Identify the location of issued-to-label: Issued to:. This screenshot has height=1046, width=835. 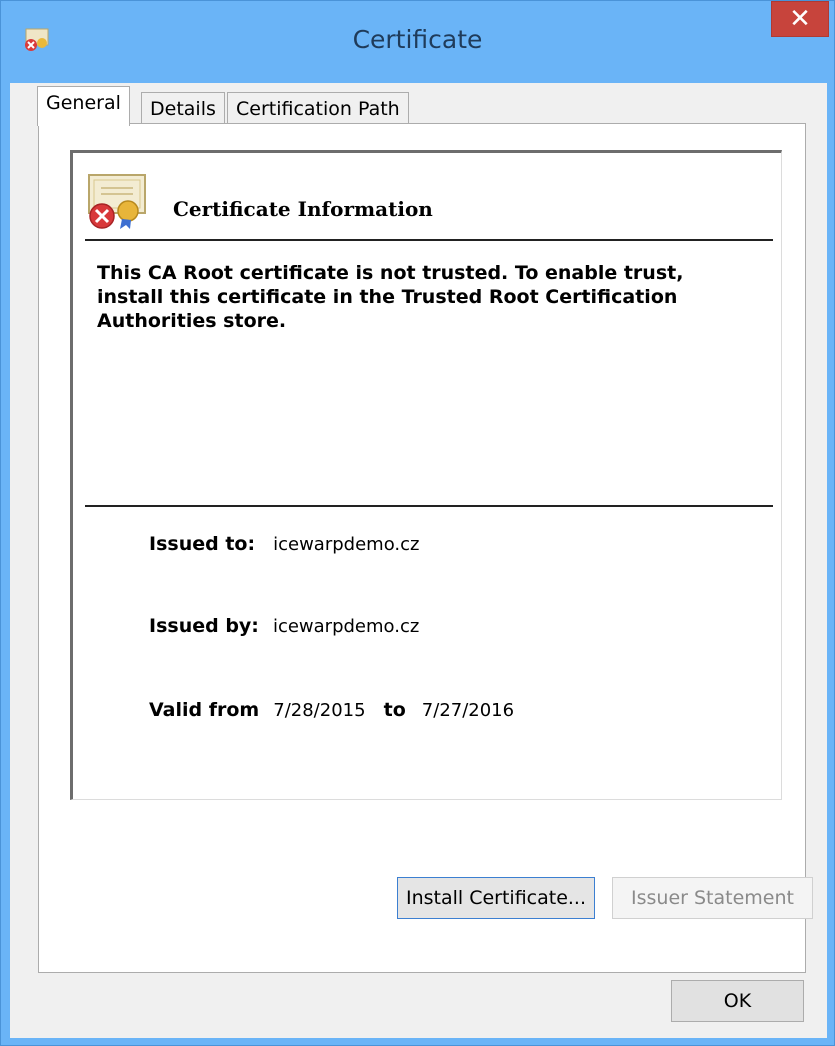
(202, 544).